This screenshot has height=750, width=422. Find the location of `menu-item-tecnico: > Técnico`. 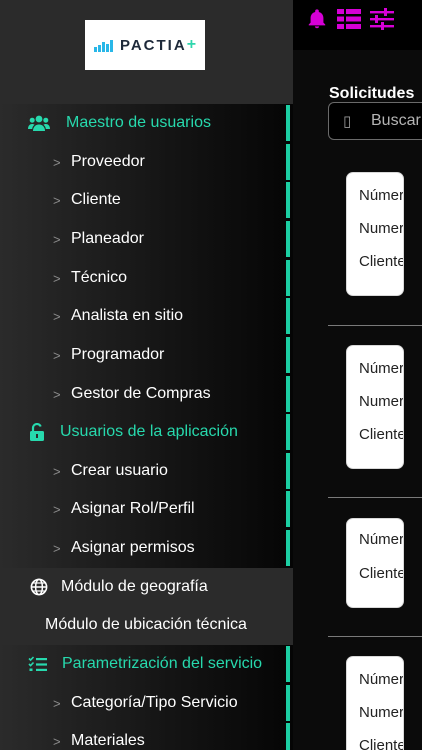

menu-item-tecnico: > Técnico is located at coordinates (146, 278).